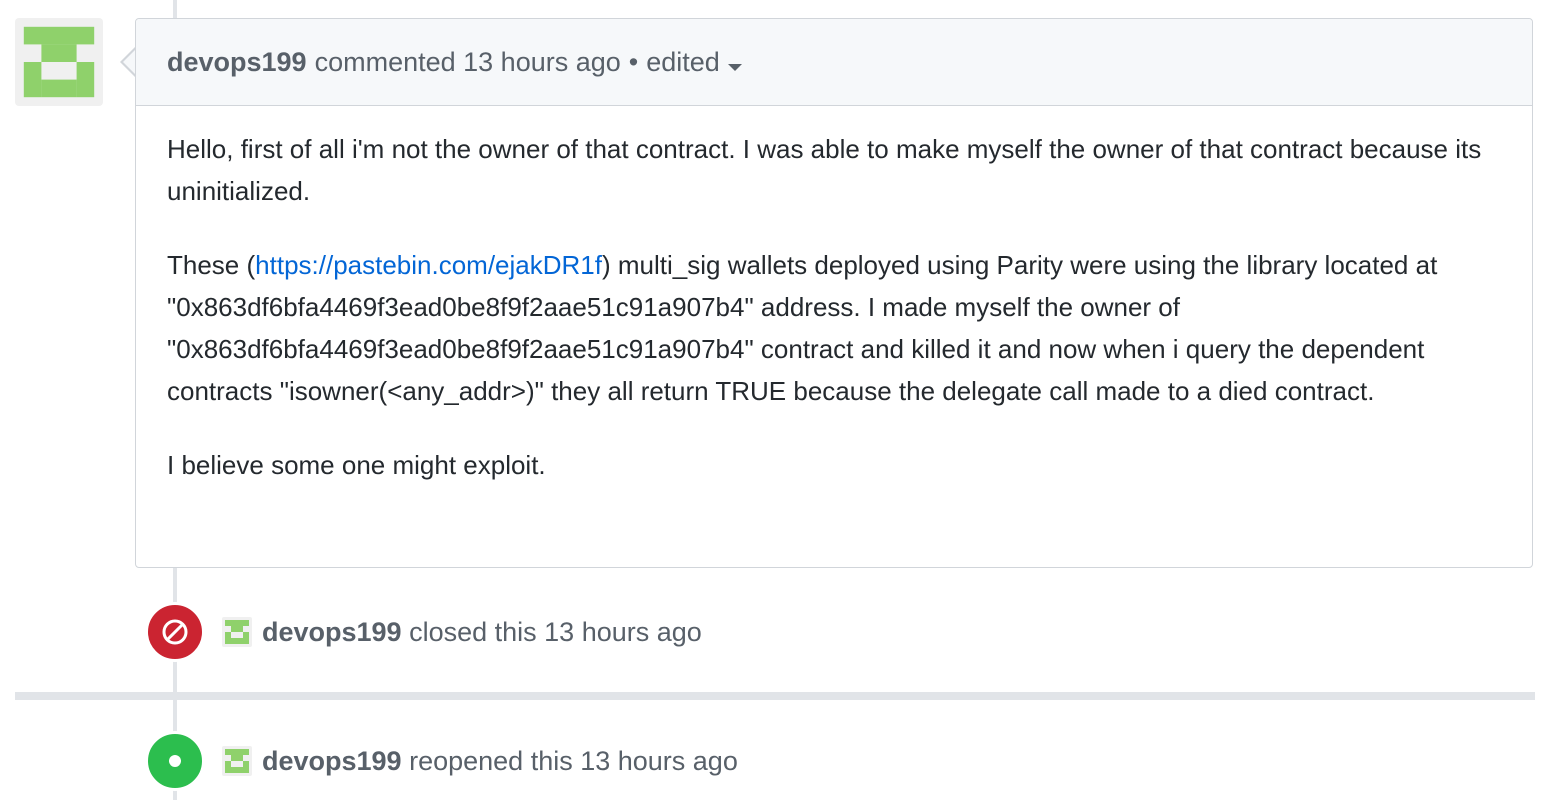 This screenshot has height=800, width=1562. I want to click on text-span: These (, so click(211, 265).